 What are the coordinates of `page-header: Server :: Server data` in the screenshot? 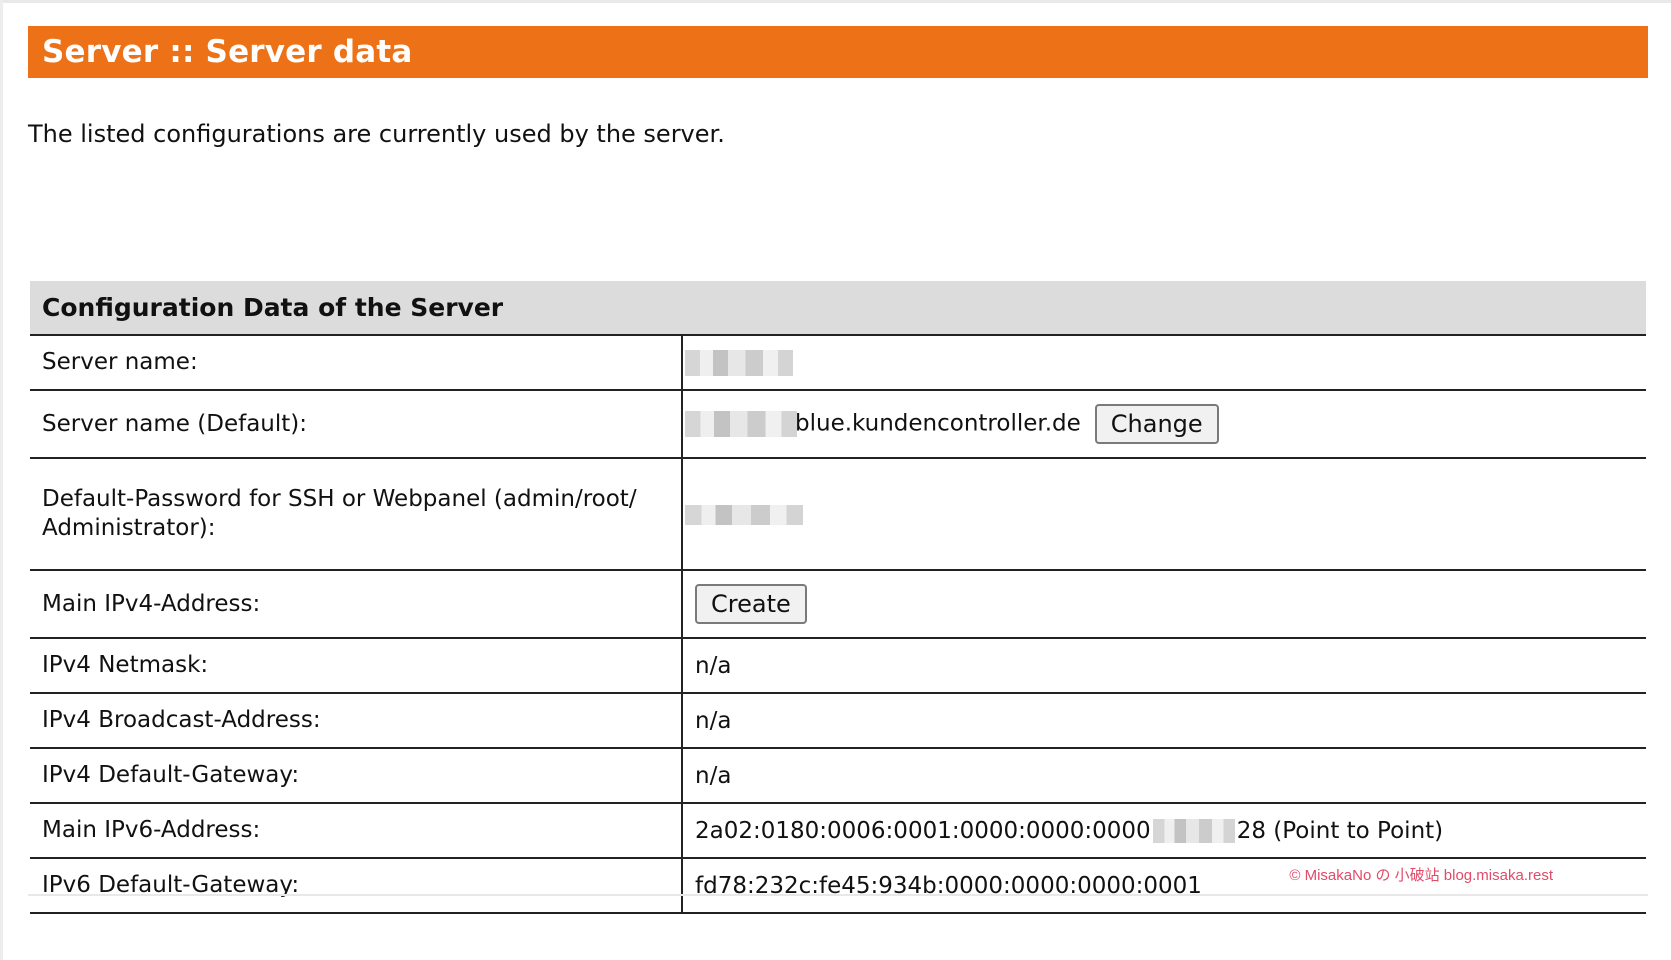 It's located at (838, 52).